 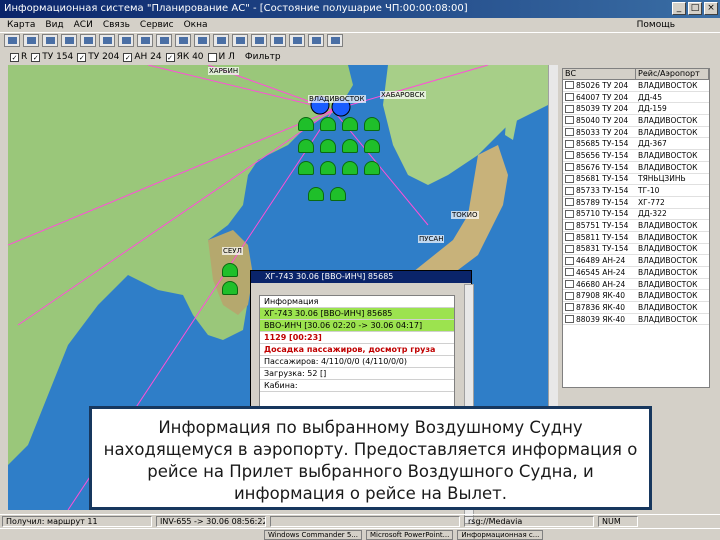 I want to click on filter-r: ✓ R, so click(x=18, y=57).